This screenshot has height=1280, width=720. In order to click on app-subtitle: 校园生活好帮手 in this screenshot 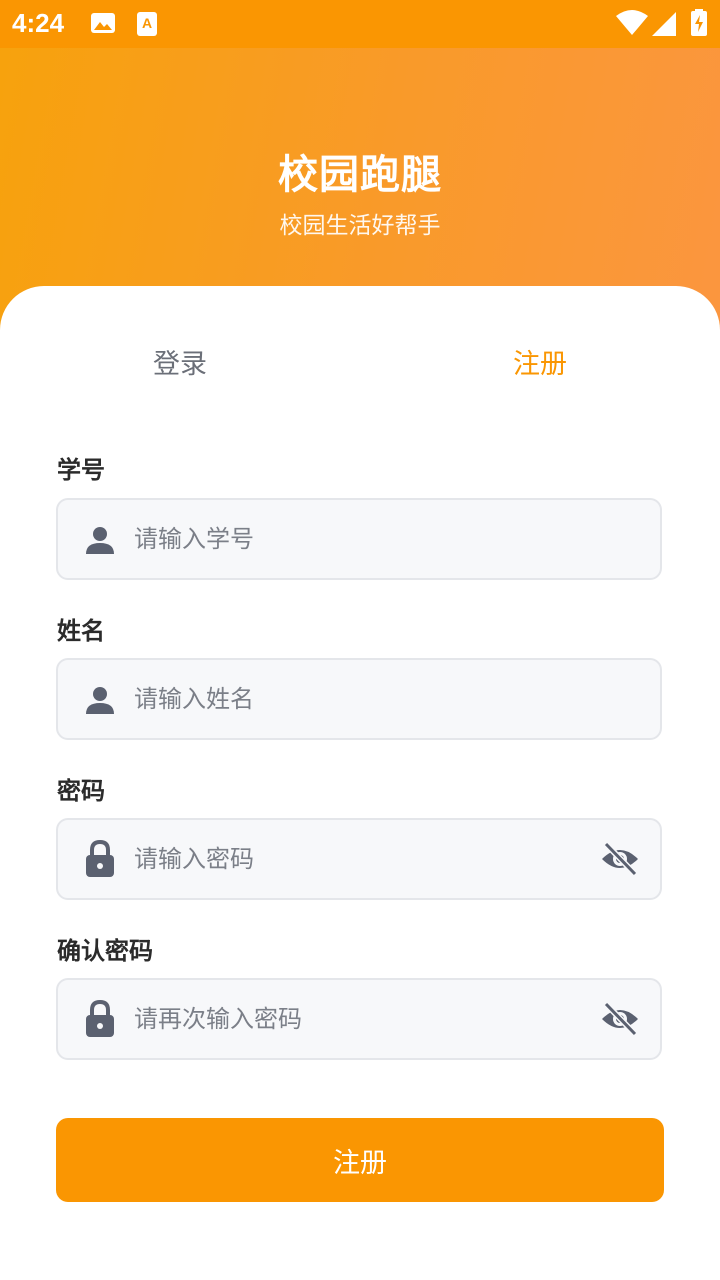, I will do `click(360, 226)`.